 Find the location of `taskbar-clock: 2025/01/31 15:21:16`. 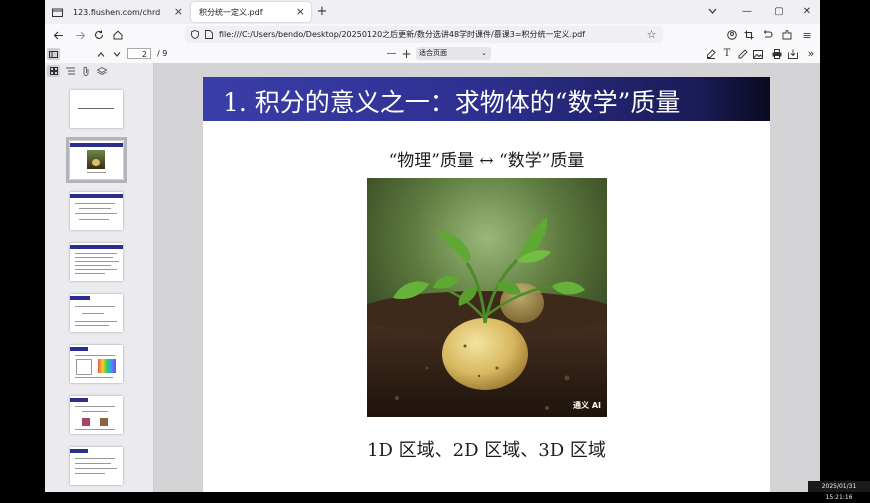

taskbar-clock: 2025/01/31 15:21:16 is located at coordinates (839, 491).